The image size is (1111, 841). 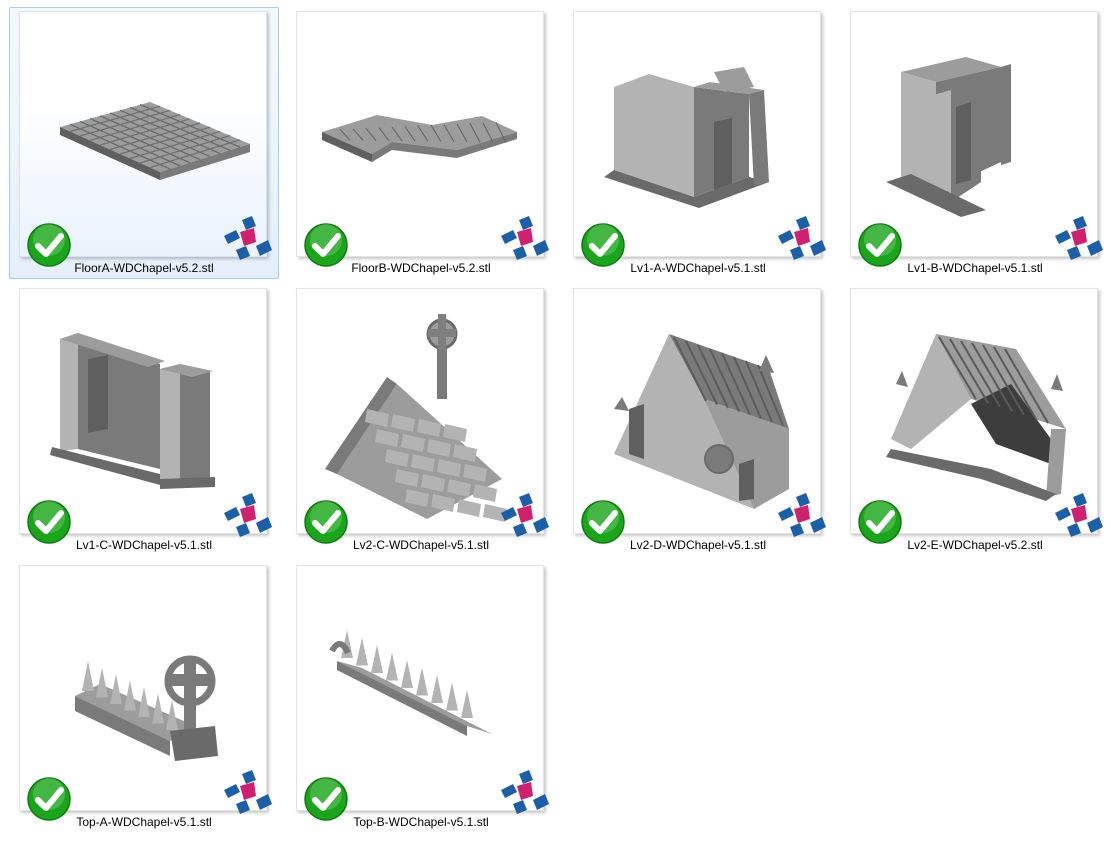 I want to click on file-tile: FloorA-WDChapel-v5.2.stl, so click(x=144, y=143).